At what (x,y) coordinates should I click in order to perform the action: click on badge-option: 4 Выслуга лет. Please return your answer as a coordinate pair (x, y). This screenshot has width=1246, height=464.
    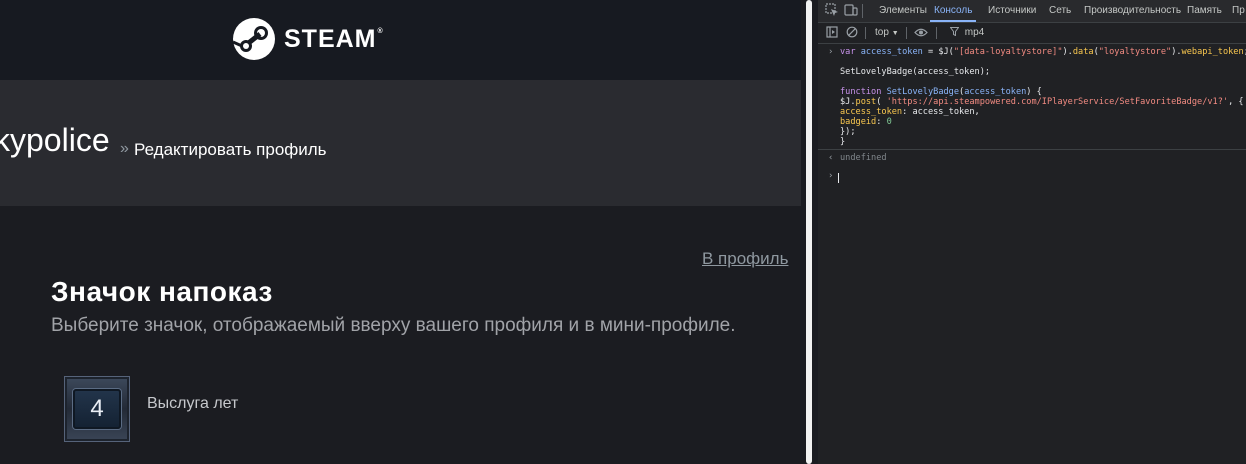
    Looking at the image, I should click on (274, 409).